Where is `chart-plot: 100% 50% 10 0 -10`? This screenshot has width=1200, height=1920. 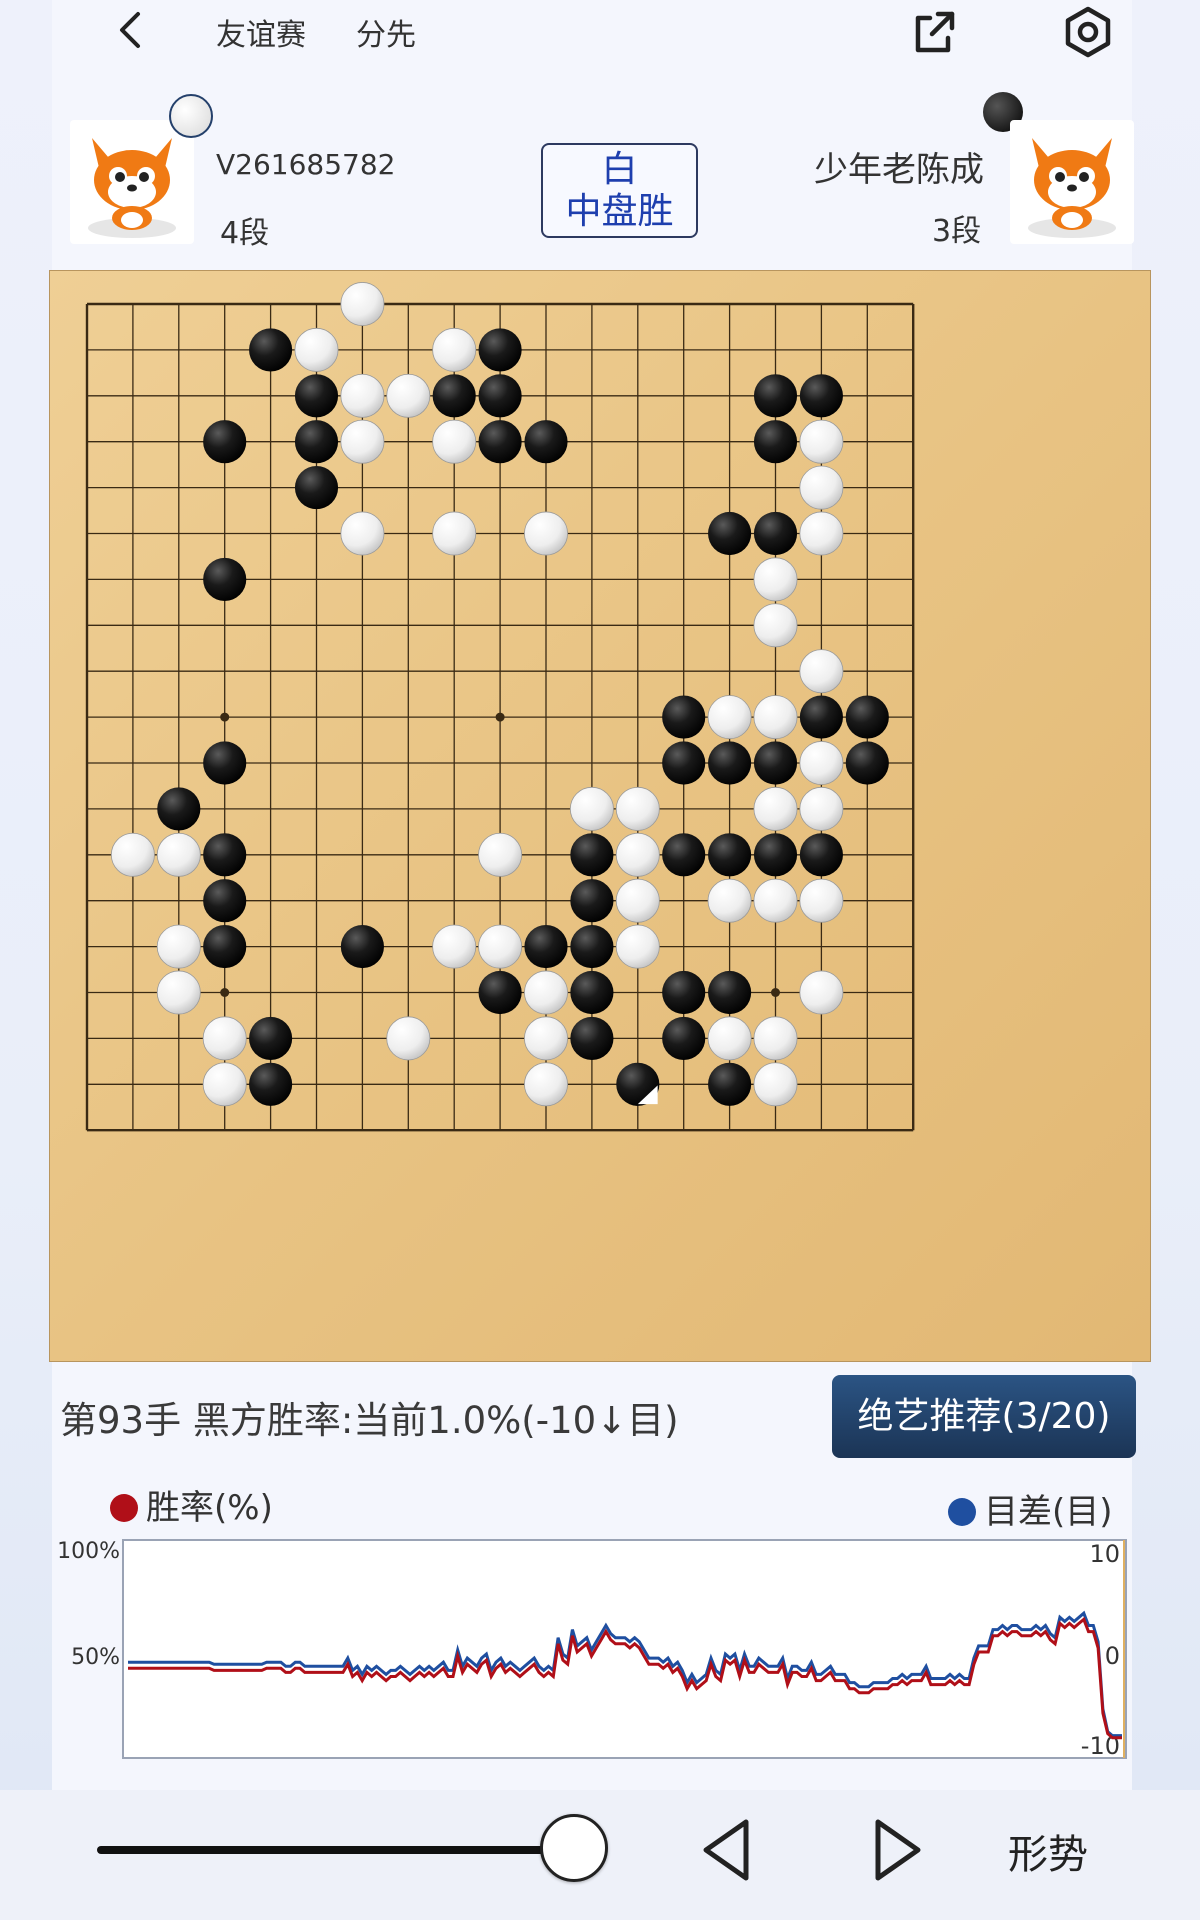
chart-plot: 100% 50% 10 0 -10 is located at coordinates (592, 1649).